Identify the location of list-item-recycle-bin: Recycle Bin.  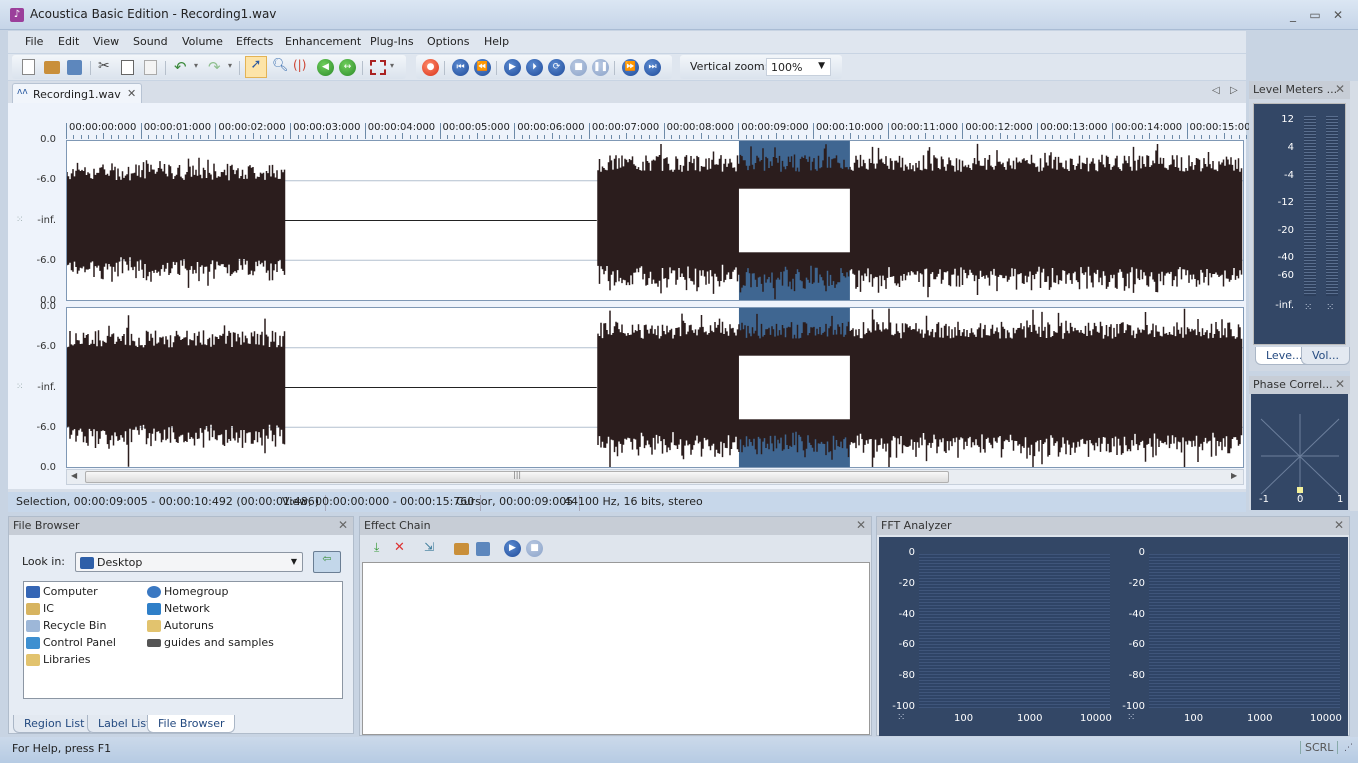
(66, 625).